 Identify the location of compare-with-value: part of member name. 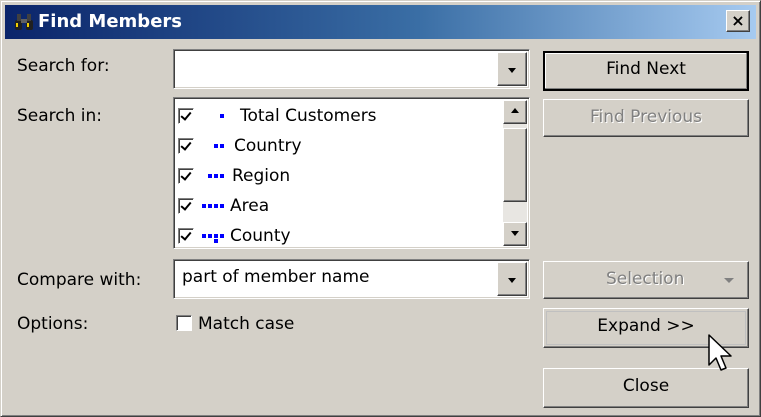
(276, 277).